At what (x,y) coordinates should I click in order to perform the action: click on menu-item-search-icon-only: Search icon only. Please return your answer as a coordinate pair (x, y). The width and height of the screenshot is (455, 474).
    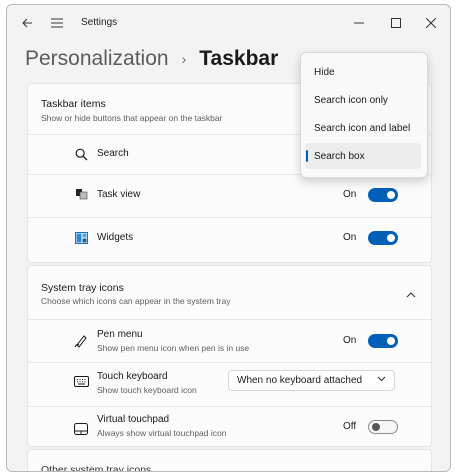
    Looking at the image, I should click on (363, 100).